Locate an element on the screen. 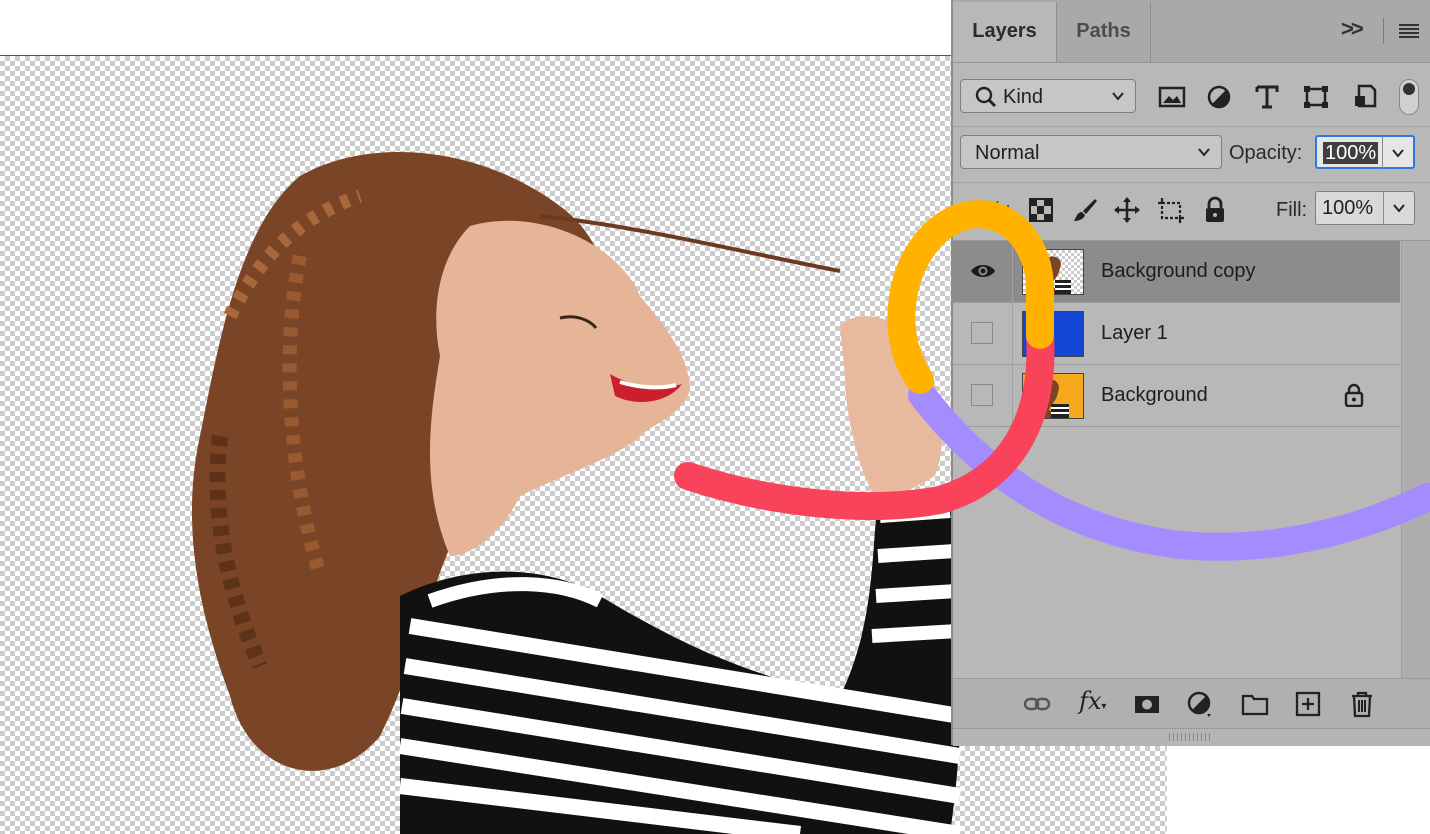  delete-layer-icon is located at coordinates (1362, 704).